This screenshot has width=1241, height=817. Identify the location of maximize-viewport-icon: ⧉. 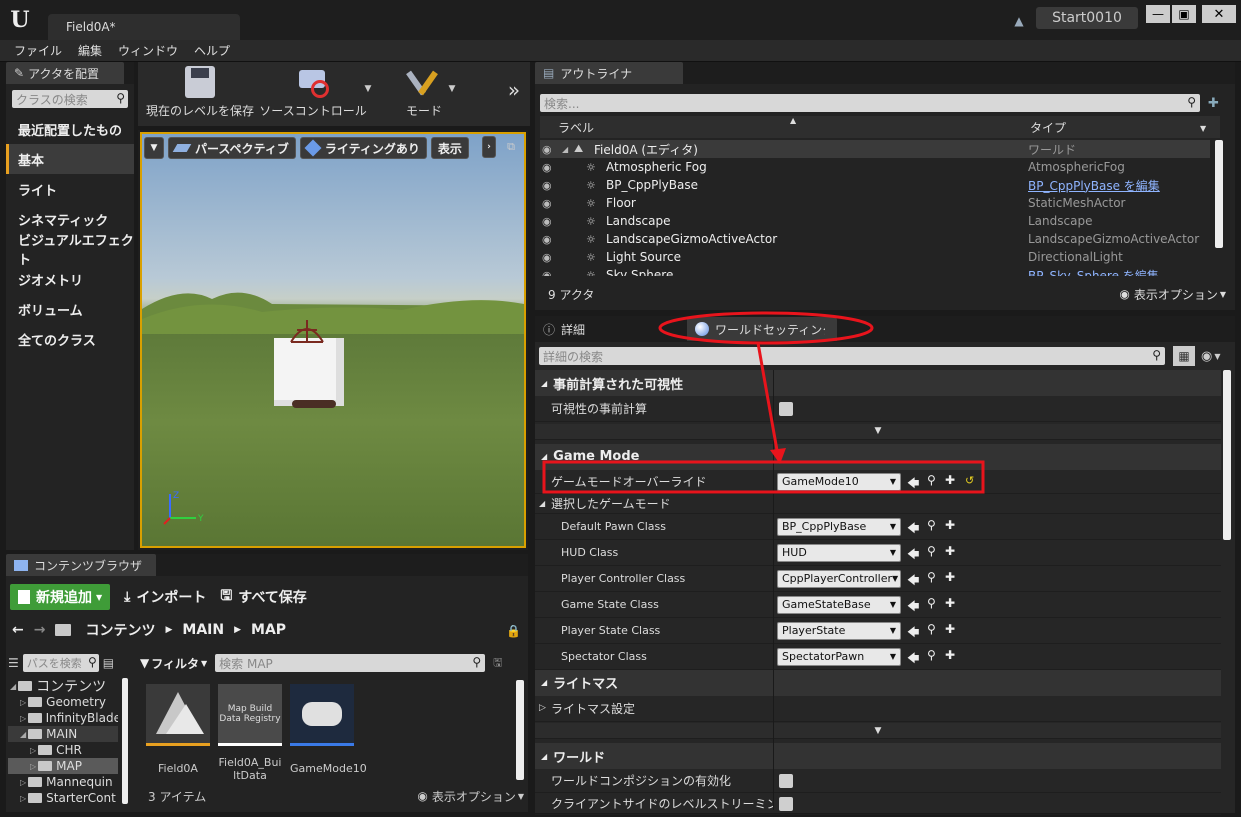
(511, 147).